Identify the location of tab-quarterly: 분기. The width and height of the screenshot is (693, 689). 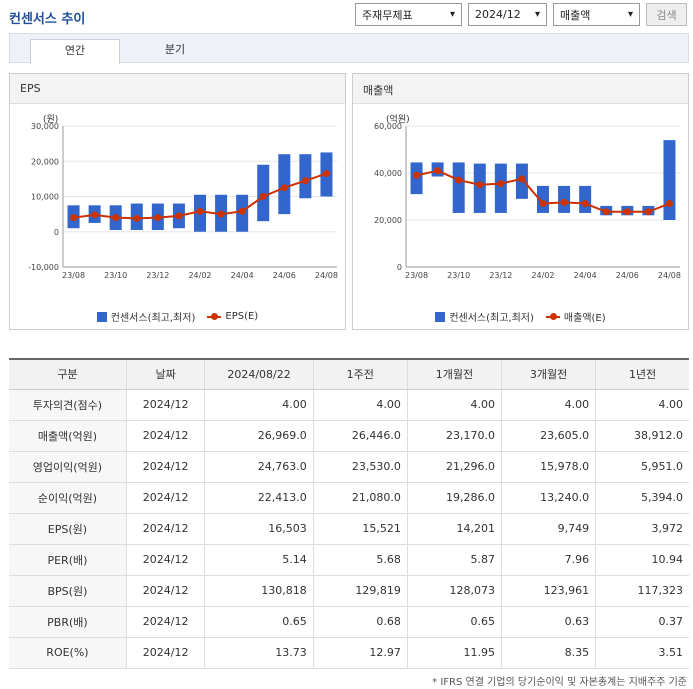
(175, 51).